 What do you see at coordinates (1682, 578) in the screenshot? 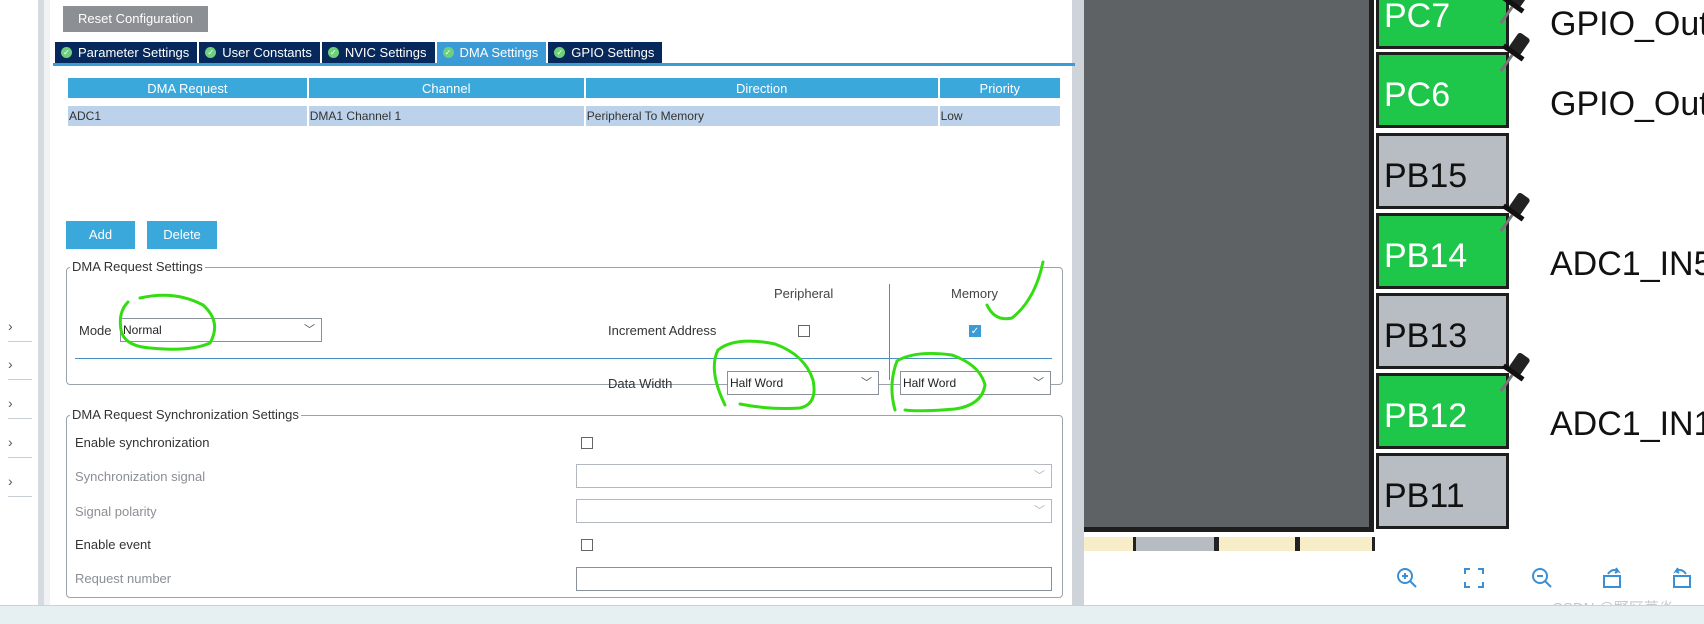
I see `rotate-left-icon` at bounding box center [1682, 578].